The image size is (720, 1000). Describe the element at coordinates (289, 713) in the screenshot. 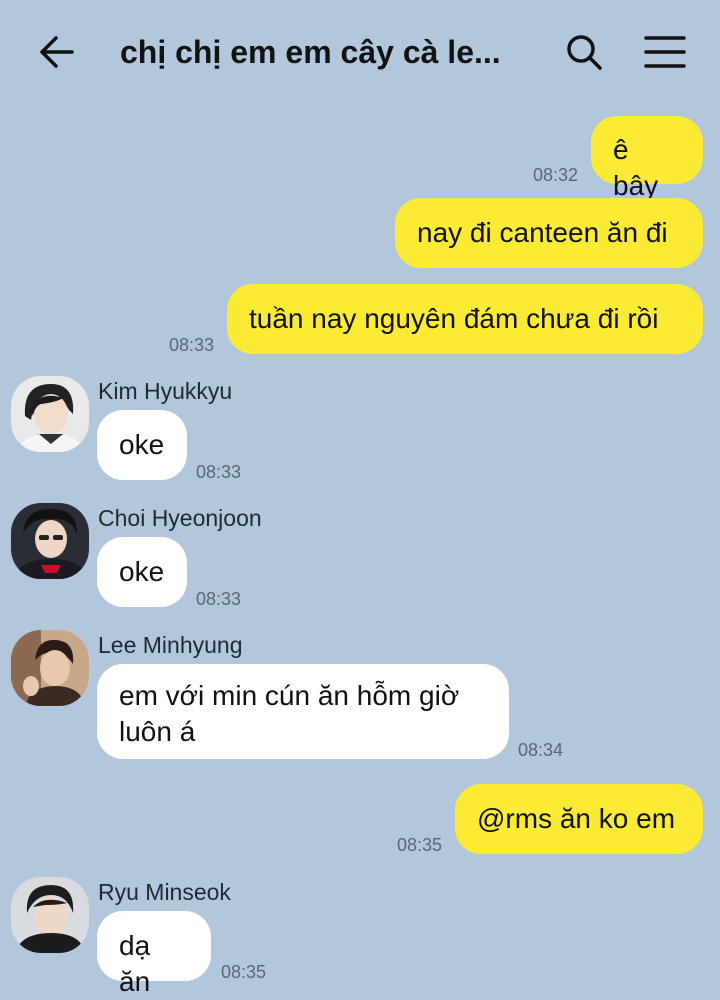

I see `message-text: em với min cún ăn hỗm giờ luôn á` at that location.